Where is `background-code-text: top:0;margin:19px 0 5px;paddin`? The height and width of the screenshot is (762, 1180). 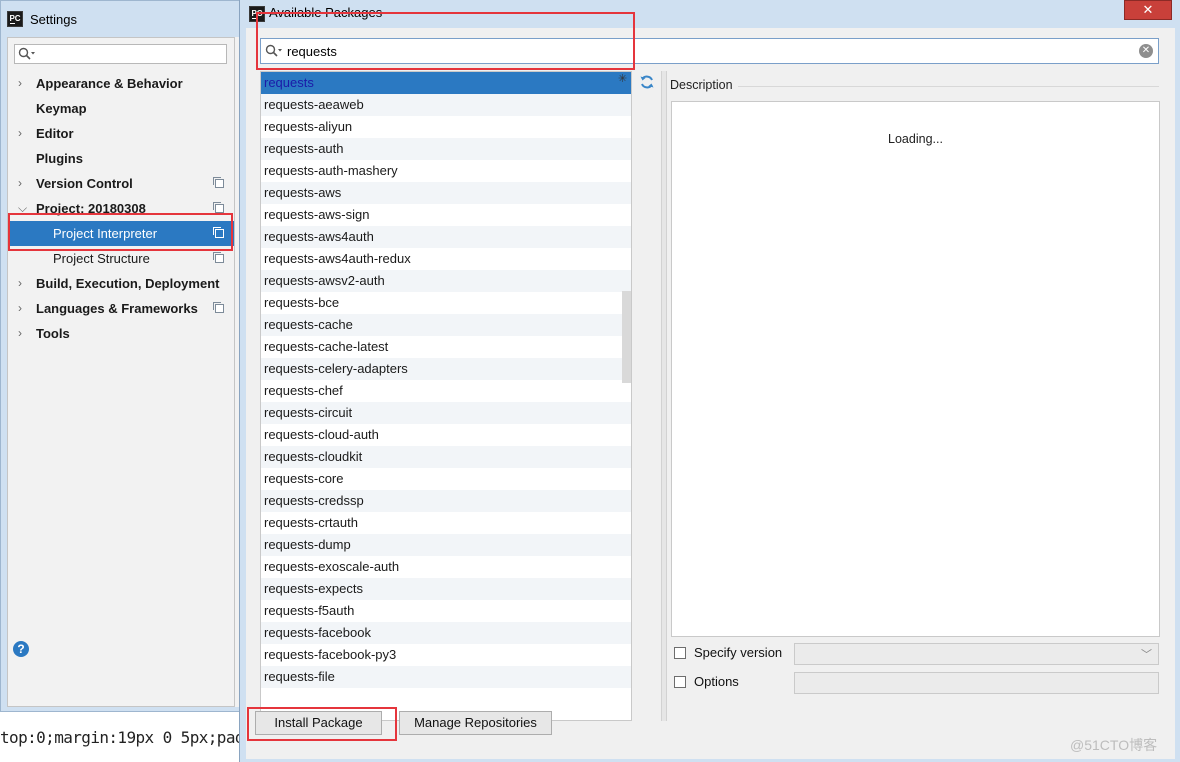 background-code-text: top:0;margin:19px 0 5px;paddin is located at coordinates (136, 737).